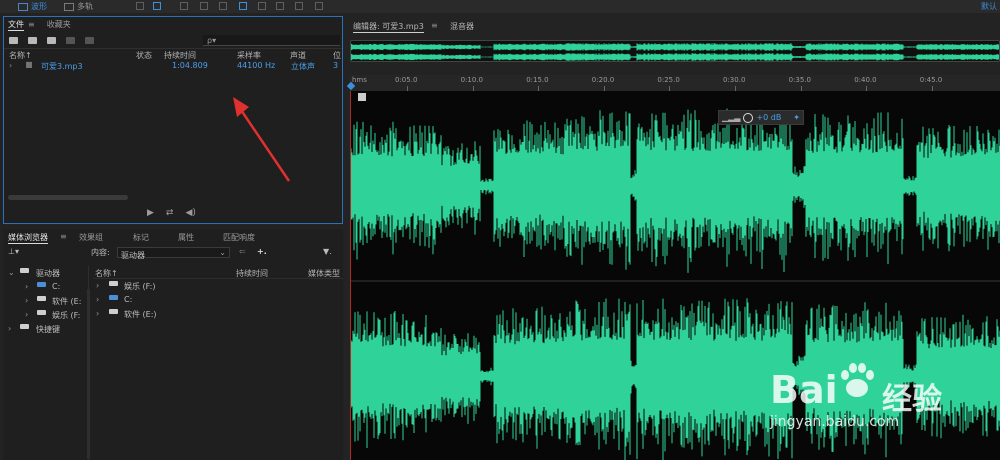  Describe the element at coordinates (59, 24) in the screenshot. I see `tab-favorites: 收藏夹` at that location.